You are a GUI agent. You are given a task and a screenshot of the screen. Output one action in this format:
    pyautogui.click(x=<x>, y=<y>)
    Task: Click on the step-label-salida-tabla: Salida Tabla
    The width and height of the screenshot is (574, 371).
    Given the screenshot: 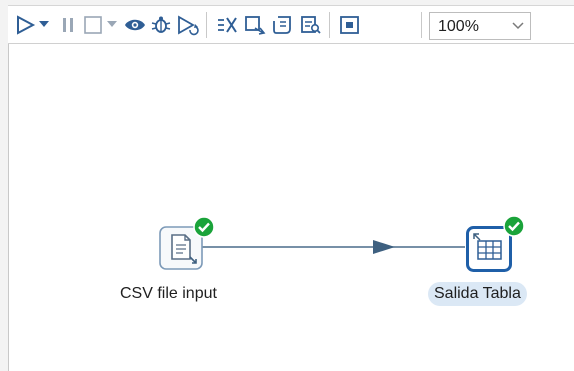 What is the action you would take?
    pyautogui.click(x=477, y=294)
    